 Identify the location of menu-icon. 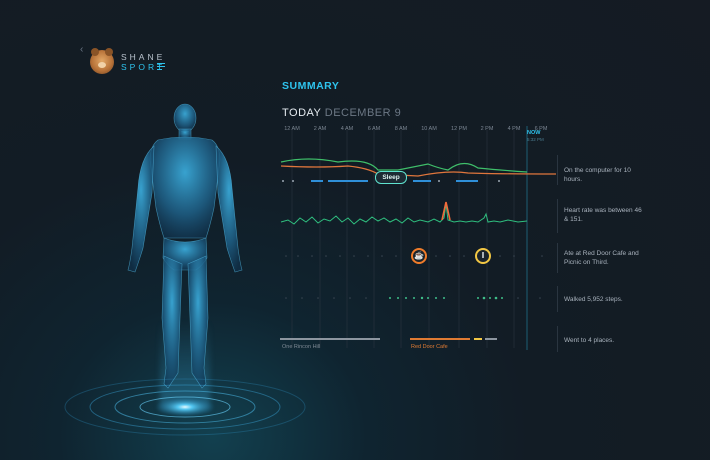
(161, 67).